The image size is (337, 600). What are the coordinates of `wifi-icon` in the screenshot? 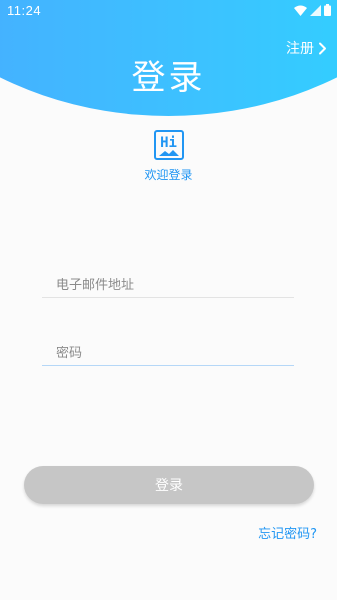 It's located at (300, 10).